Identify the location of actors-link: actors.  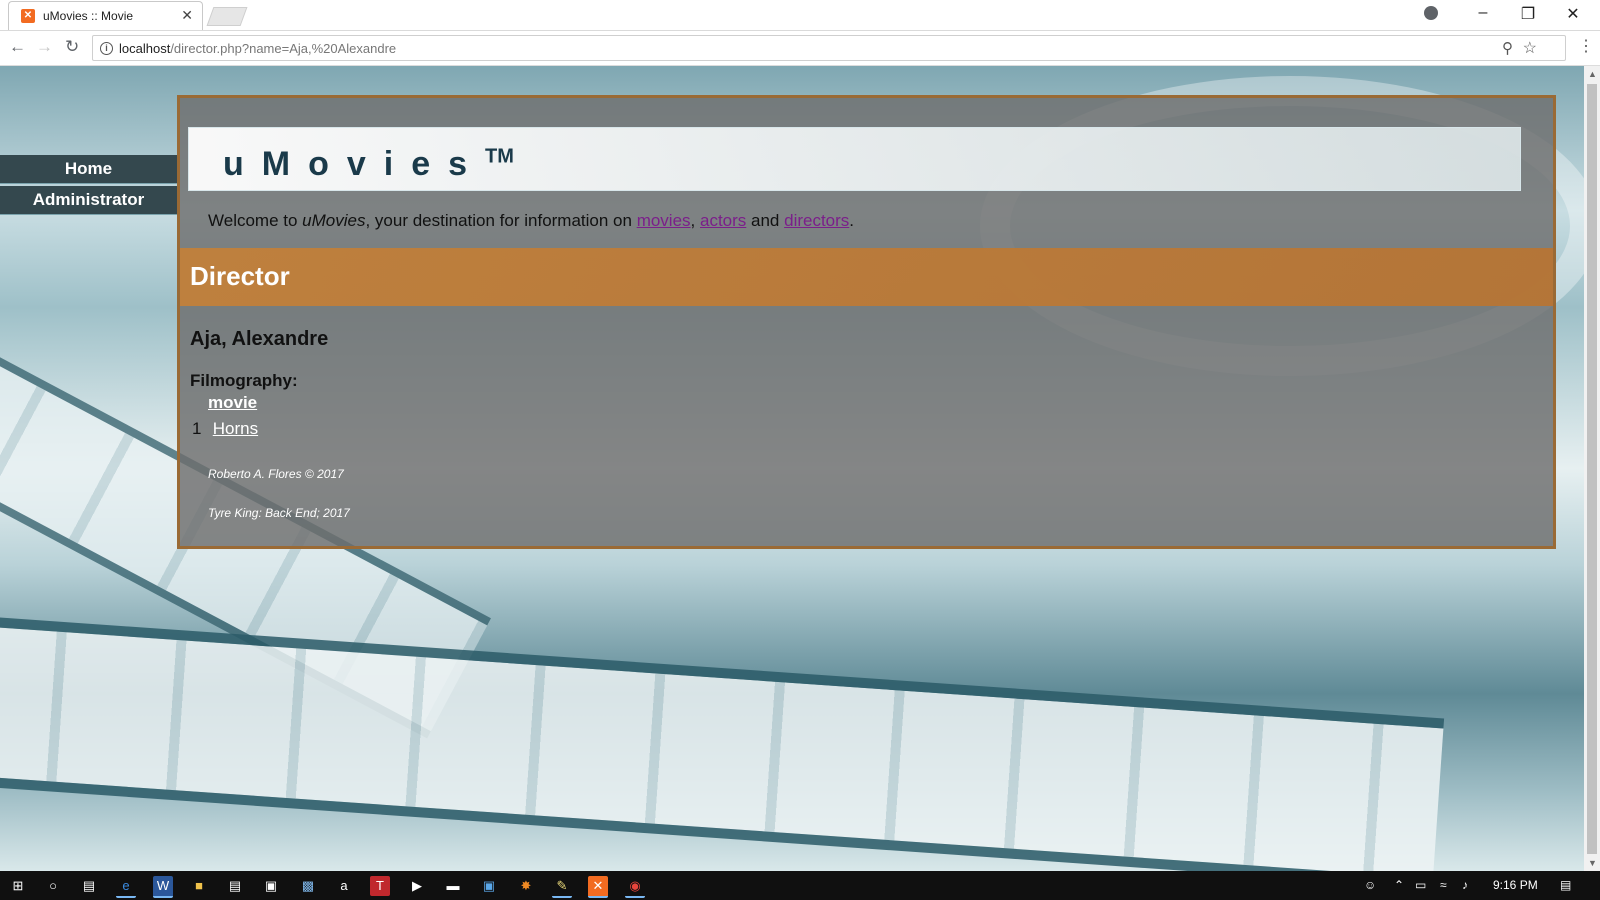
(723, 220).